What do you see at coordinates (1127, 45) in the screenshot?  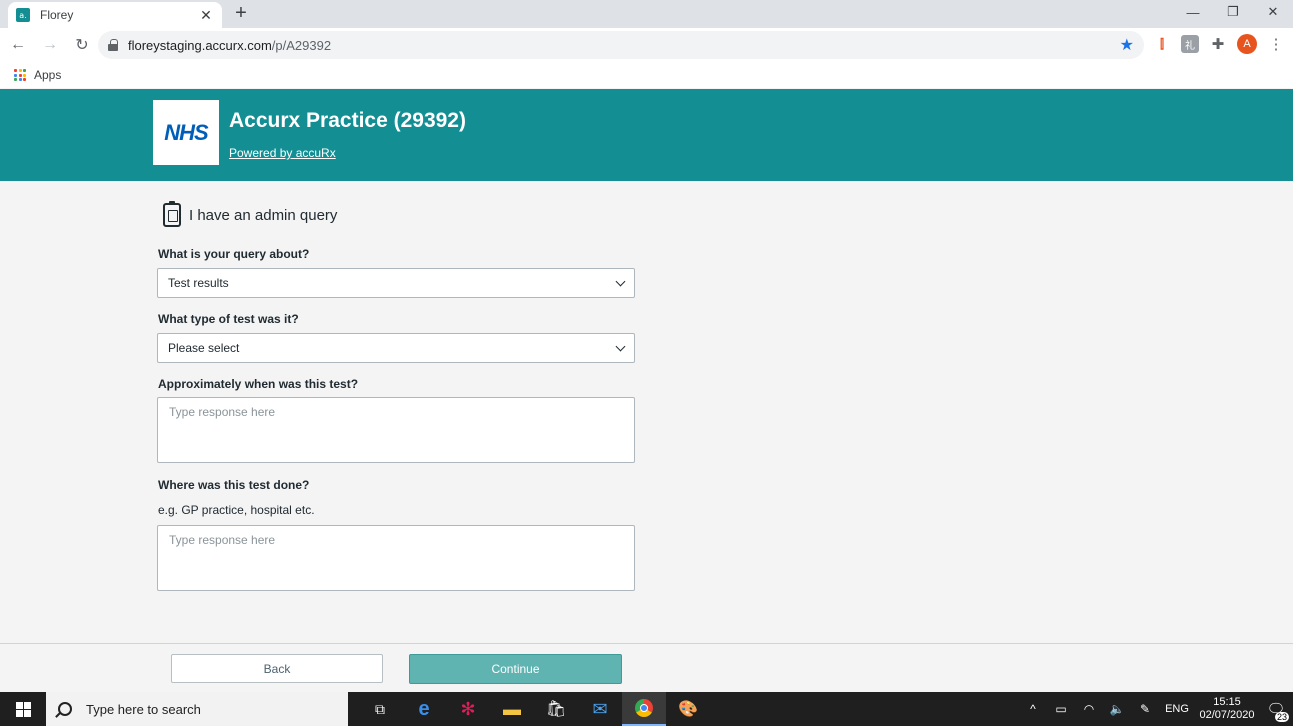 I see `bookmark-star-icon: ★` at bounding box center [1127, 45].